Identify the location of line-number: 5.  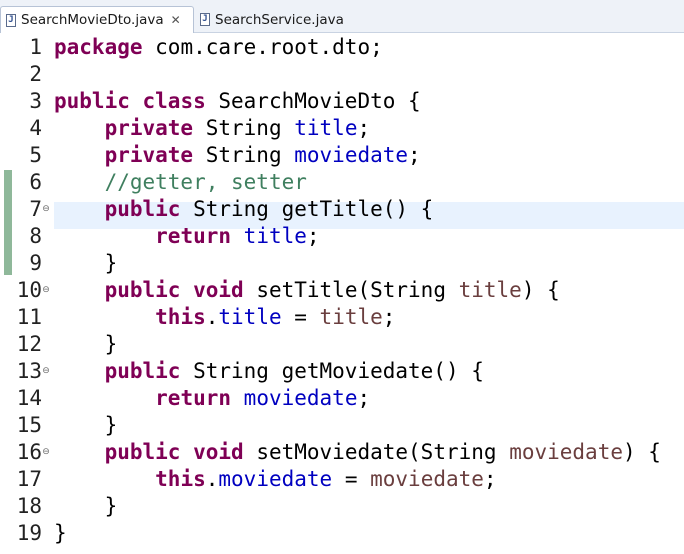
(35, 155).